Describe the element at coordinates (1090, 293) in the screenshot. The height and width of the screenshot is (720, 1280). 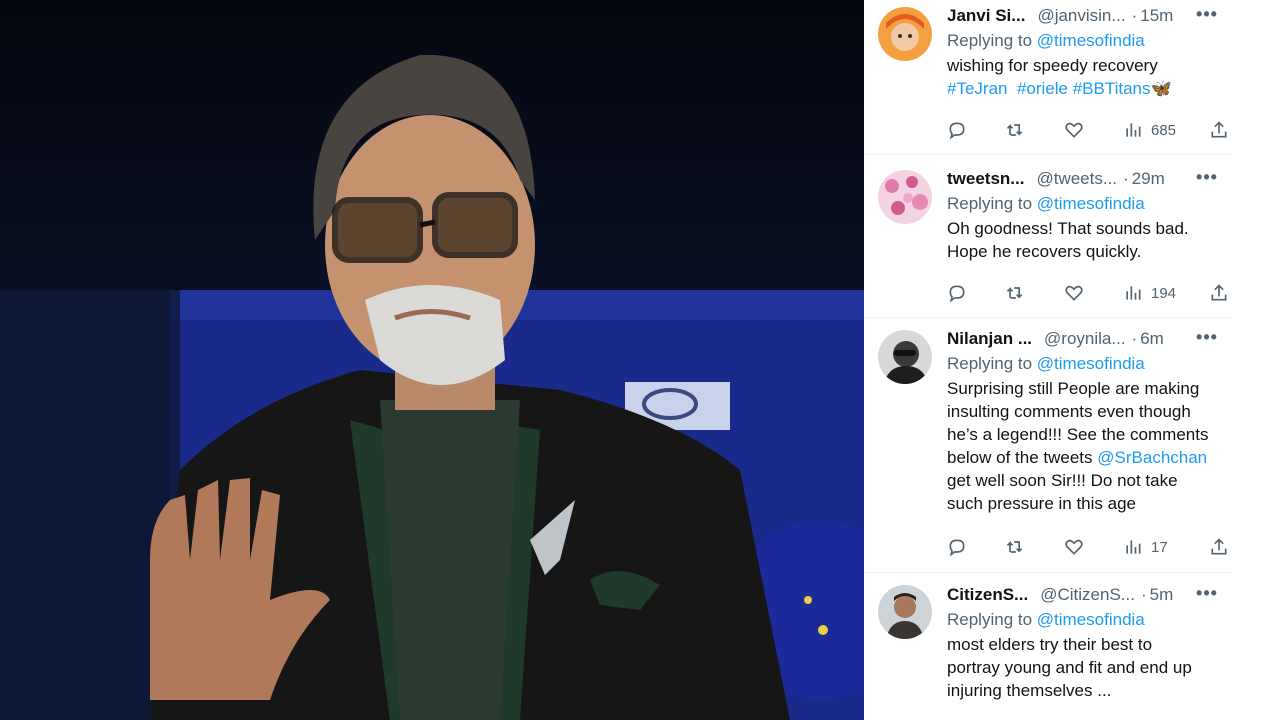
I see `action-bar: 194` at that location.